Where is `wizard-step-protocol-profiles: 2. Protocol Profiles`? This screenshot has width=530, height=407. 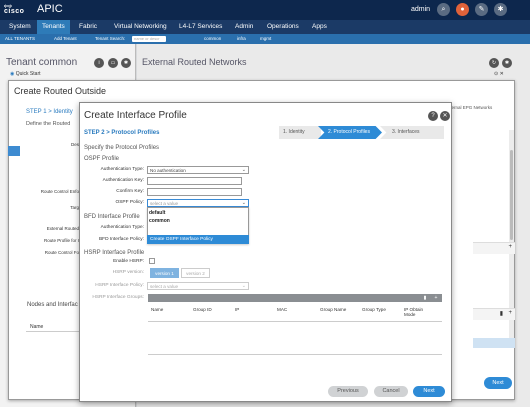
wizard-step-protocol-profiles: 2. Protocol Profiles is located at coordinates (350, 132).